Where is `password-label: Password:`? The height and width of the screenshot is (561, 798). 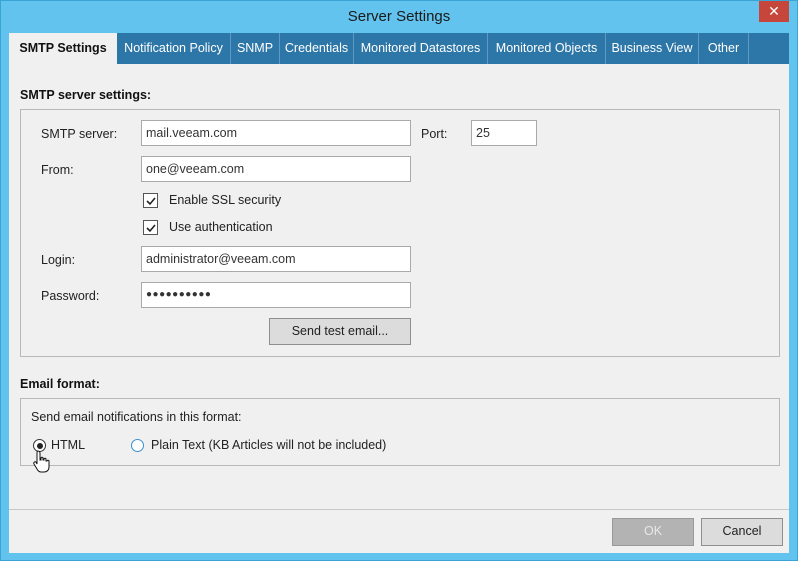
password-label: Password: is located at coordinates (70, 296).